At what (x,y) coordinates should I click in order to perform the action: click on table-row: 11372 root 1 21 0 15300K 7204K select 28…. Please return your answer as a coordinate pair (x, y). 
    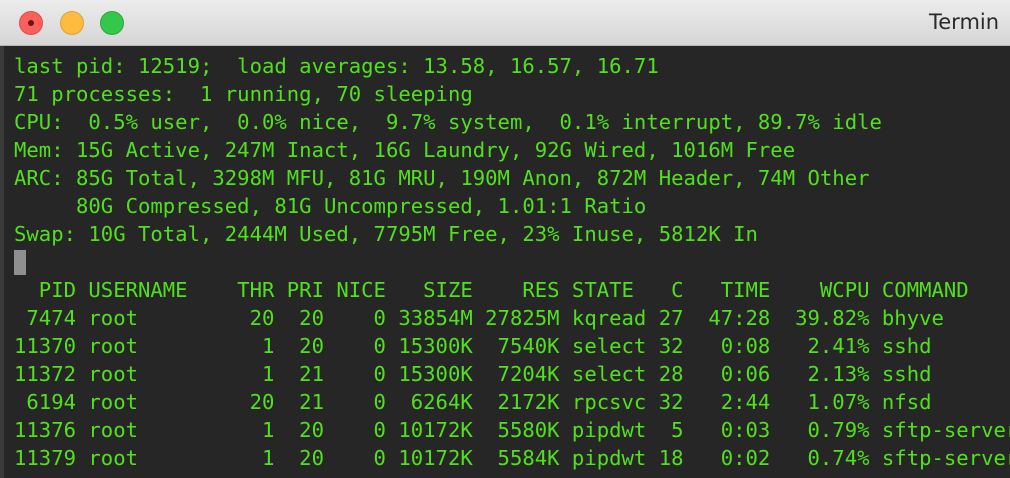
    Looking at the image, I should click on (473, 374).